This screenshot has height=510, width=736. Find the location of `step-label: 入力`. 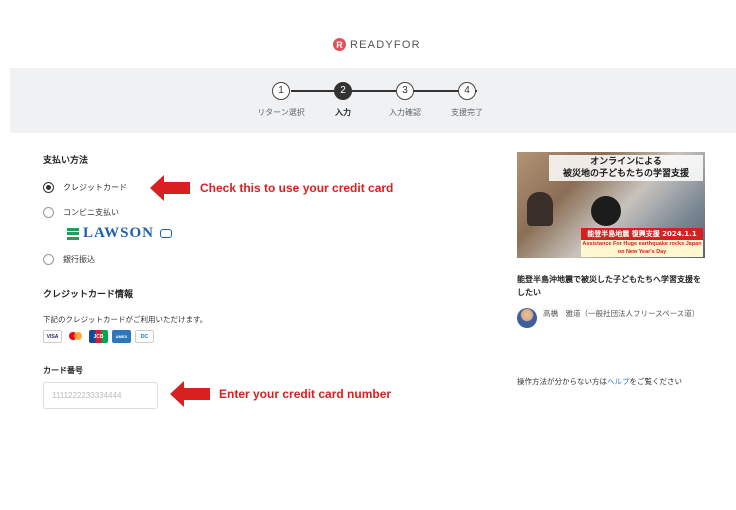

step-label: 入力 is located at coordinates (343, 112).